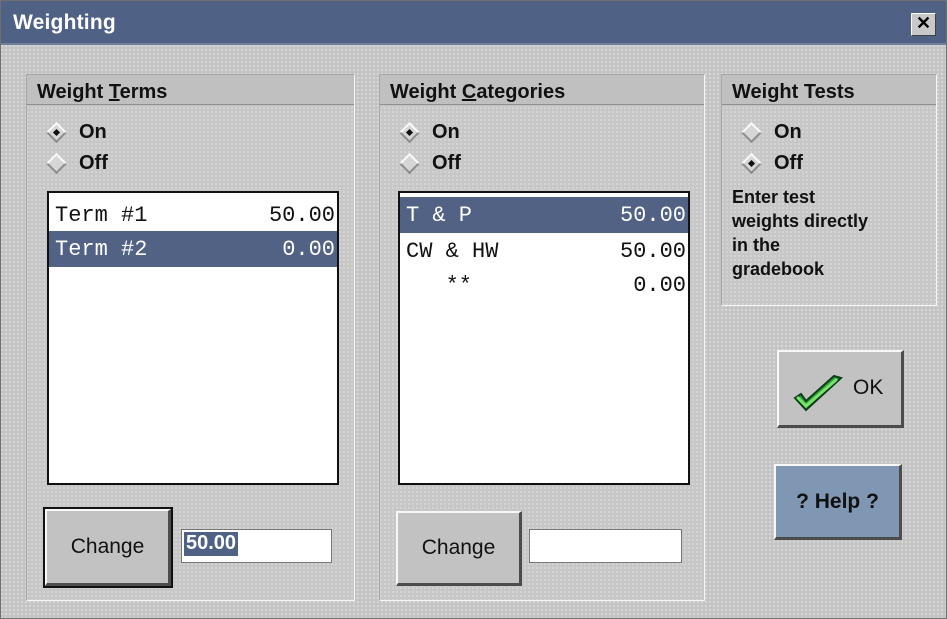 This screenshot has width=947, height=619. I want to click on help-button: ? Help ?, so click(838, 502).